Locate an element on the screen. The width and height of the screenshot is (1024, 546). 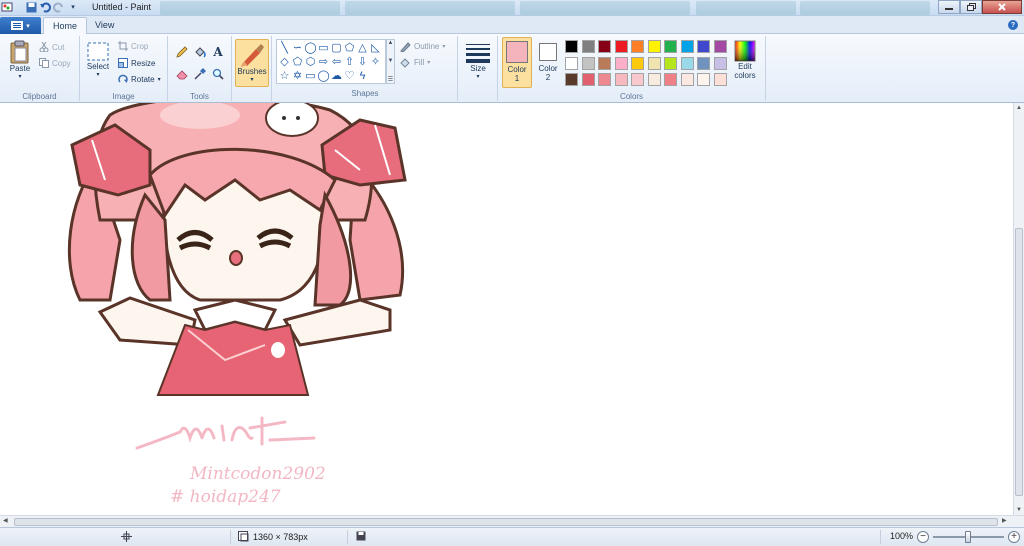
cloud-callout-shape-icon: ☁ is located at coordinates (336, 76).